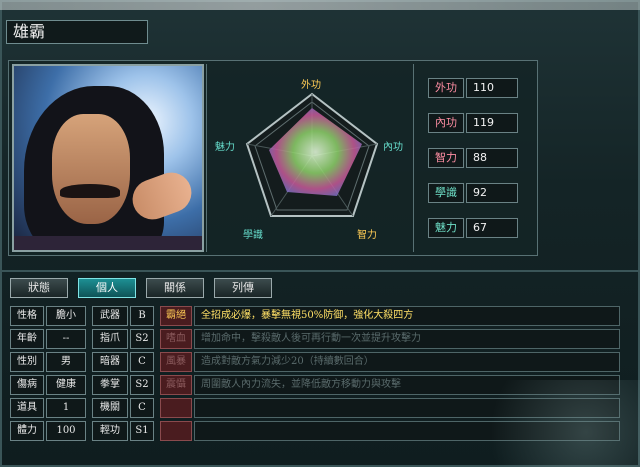  What do you see at coordinates (27, 339) in the screenshot?
I see `attribute-label: 年齡` at bounding box center [27, 339].